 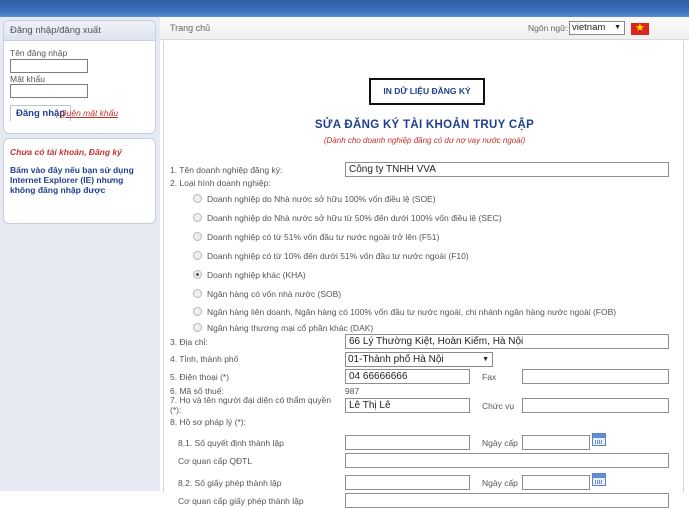 What do you see at coordinates (226, 170) in the screenshot?
I see `company-name-label: 1. Tên doanh nghiệp đăng ký:` at bounding box center [226, 170].